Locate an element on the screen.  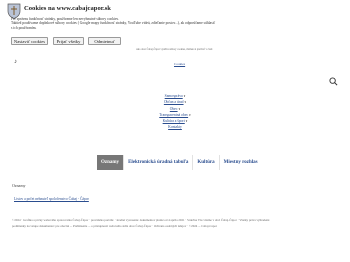
tab-kultura: Kultúra is located at coordinates (205, 162).